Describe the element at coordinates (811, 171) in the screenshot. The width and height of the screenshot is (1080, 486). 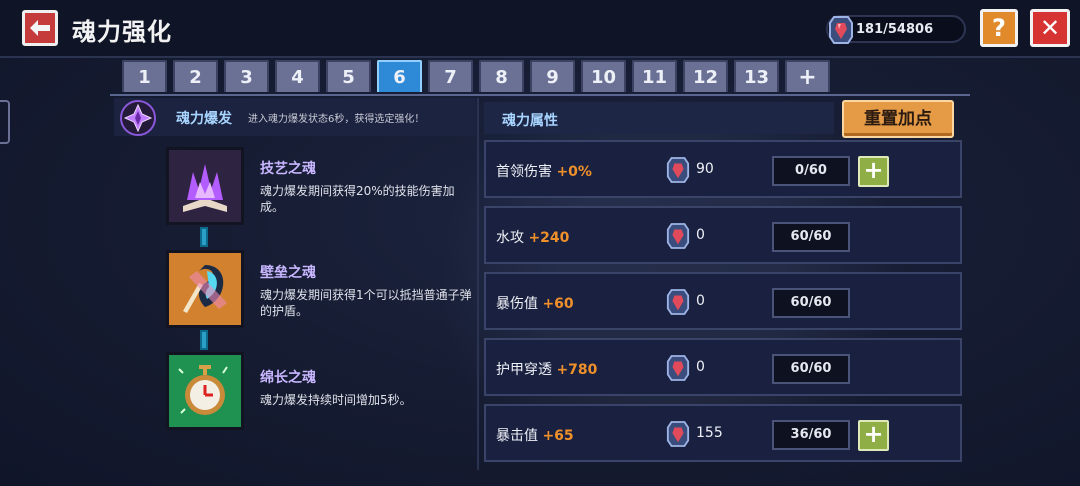
I see `attribute-level: 0/60` at that location.